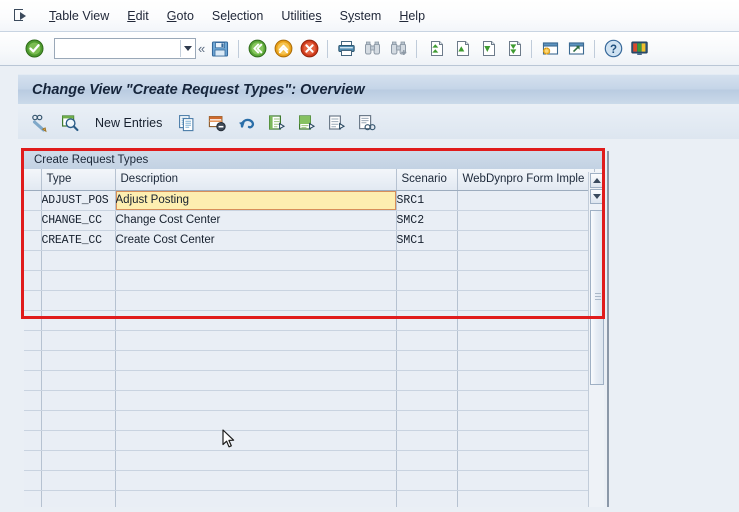 The height and width of the screenshot is (512, 739). I want to click on last-page-button, so click(513, 49).